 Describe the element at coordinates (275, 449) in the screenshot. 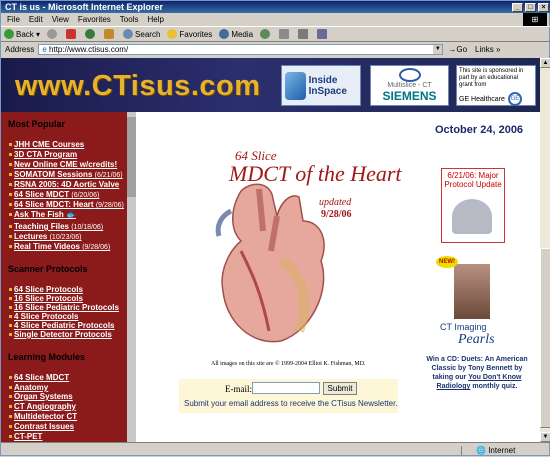

I see `status-bar: 🌐 Internet` at that location.